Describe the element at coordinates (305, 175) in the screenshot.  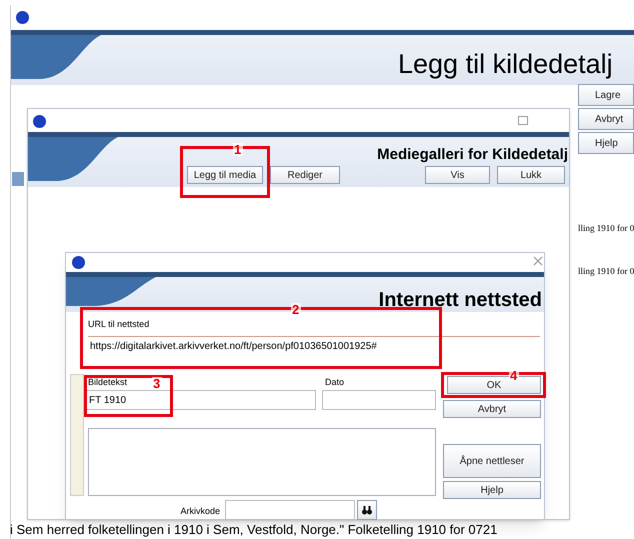
I see `dialog-button: Rediger` at that location.